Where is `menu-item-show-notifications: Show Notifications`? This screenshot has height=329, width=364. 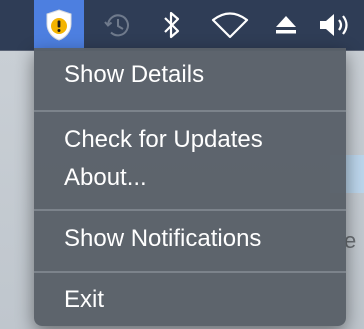 menu-item-show-notifications: Show Notifications is located at coordinates (190, 239).